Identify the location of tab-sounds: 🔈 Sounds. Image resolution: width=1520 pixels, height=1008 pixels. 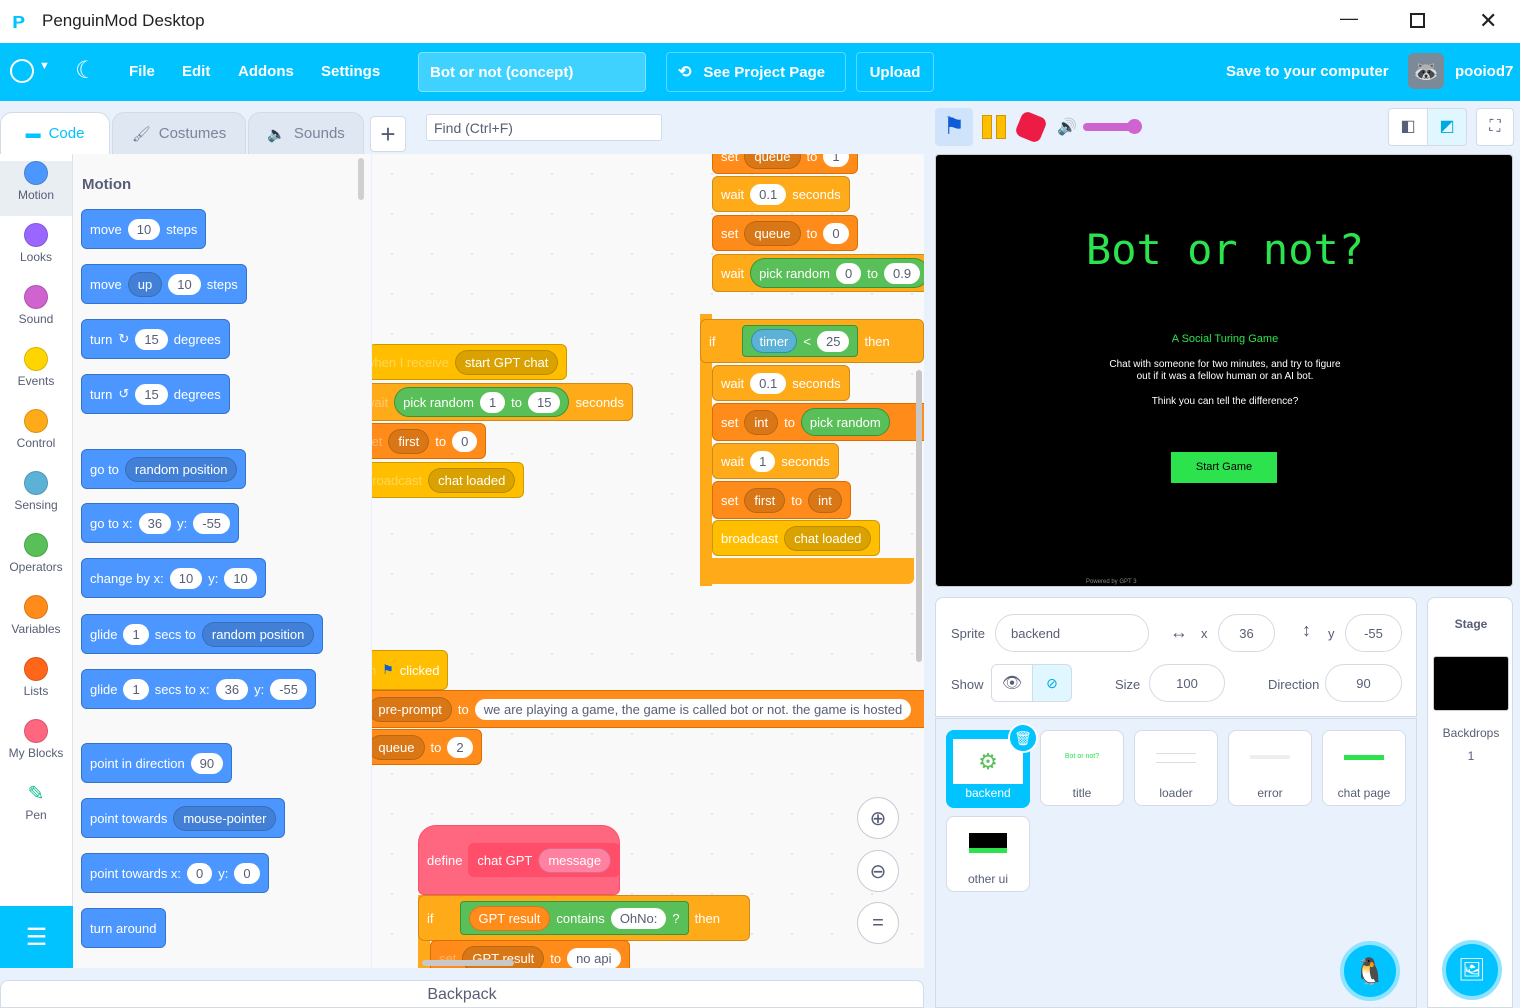
(306, 133).